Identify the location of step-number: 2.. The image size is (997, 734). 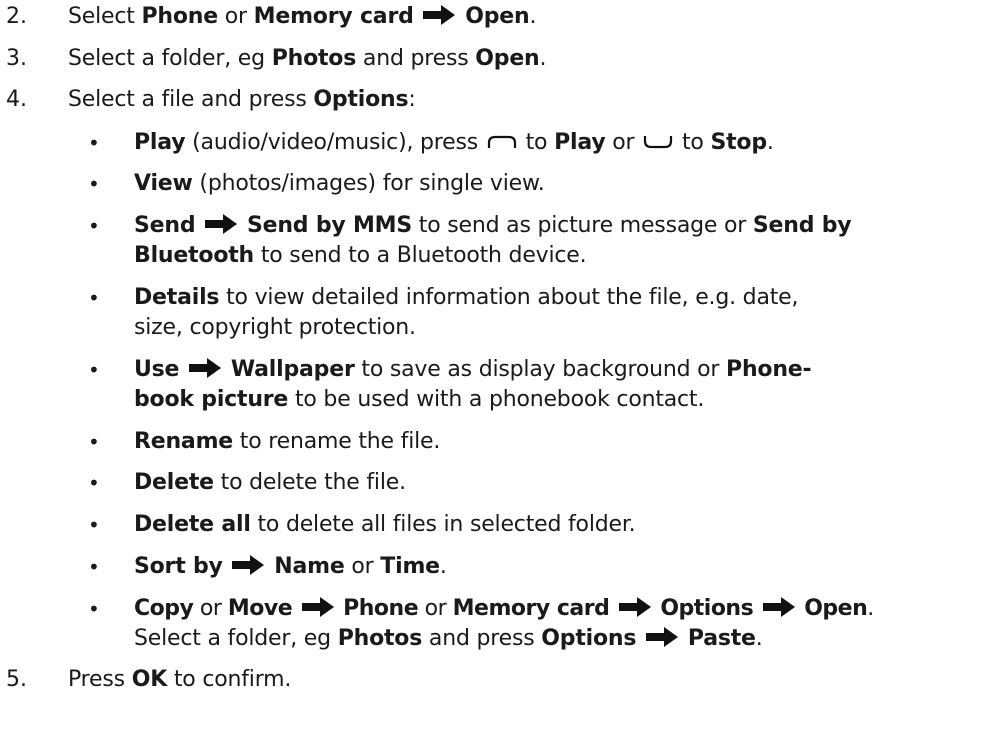
(16, 16).